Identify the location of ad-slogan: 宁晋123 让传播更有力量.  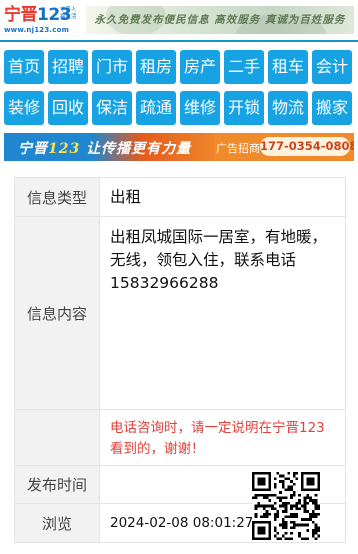
(104, 148).